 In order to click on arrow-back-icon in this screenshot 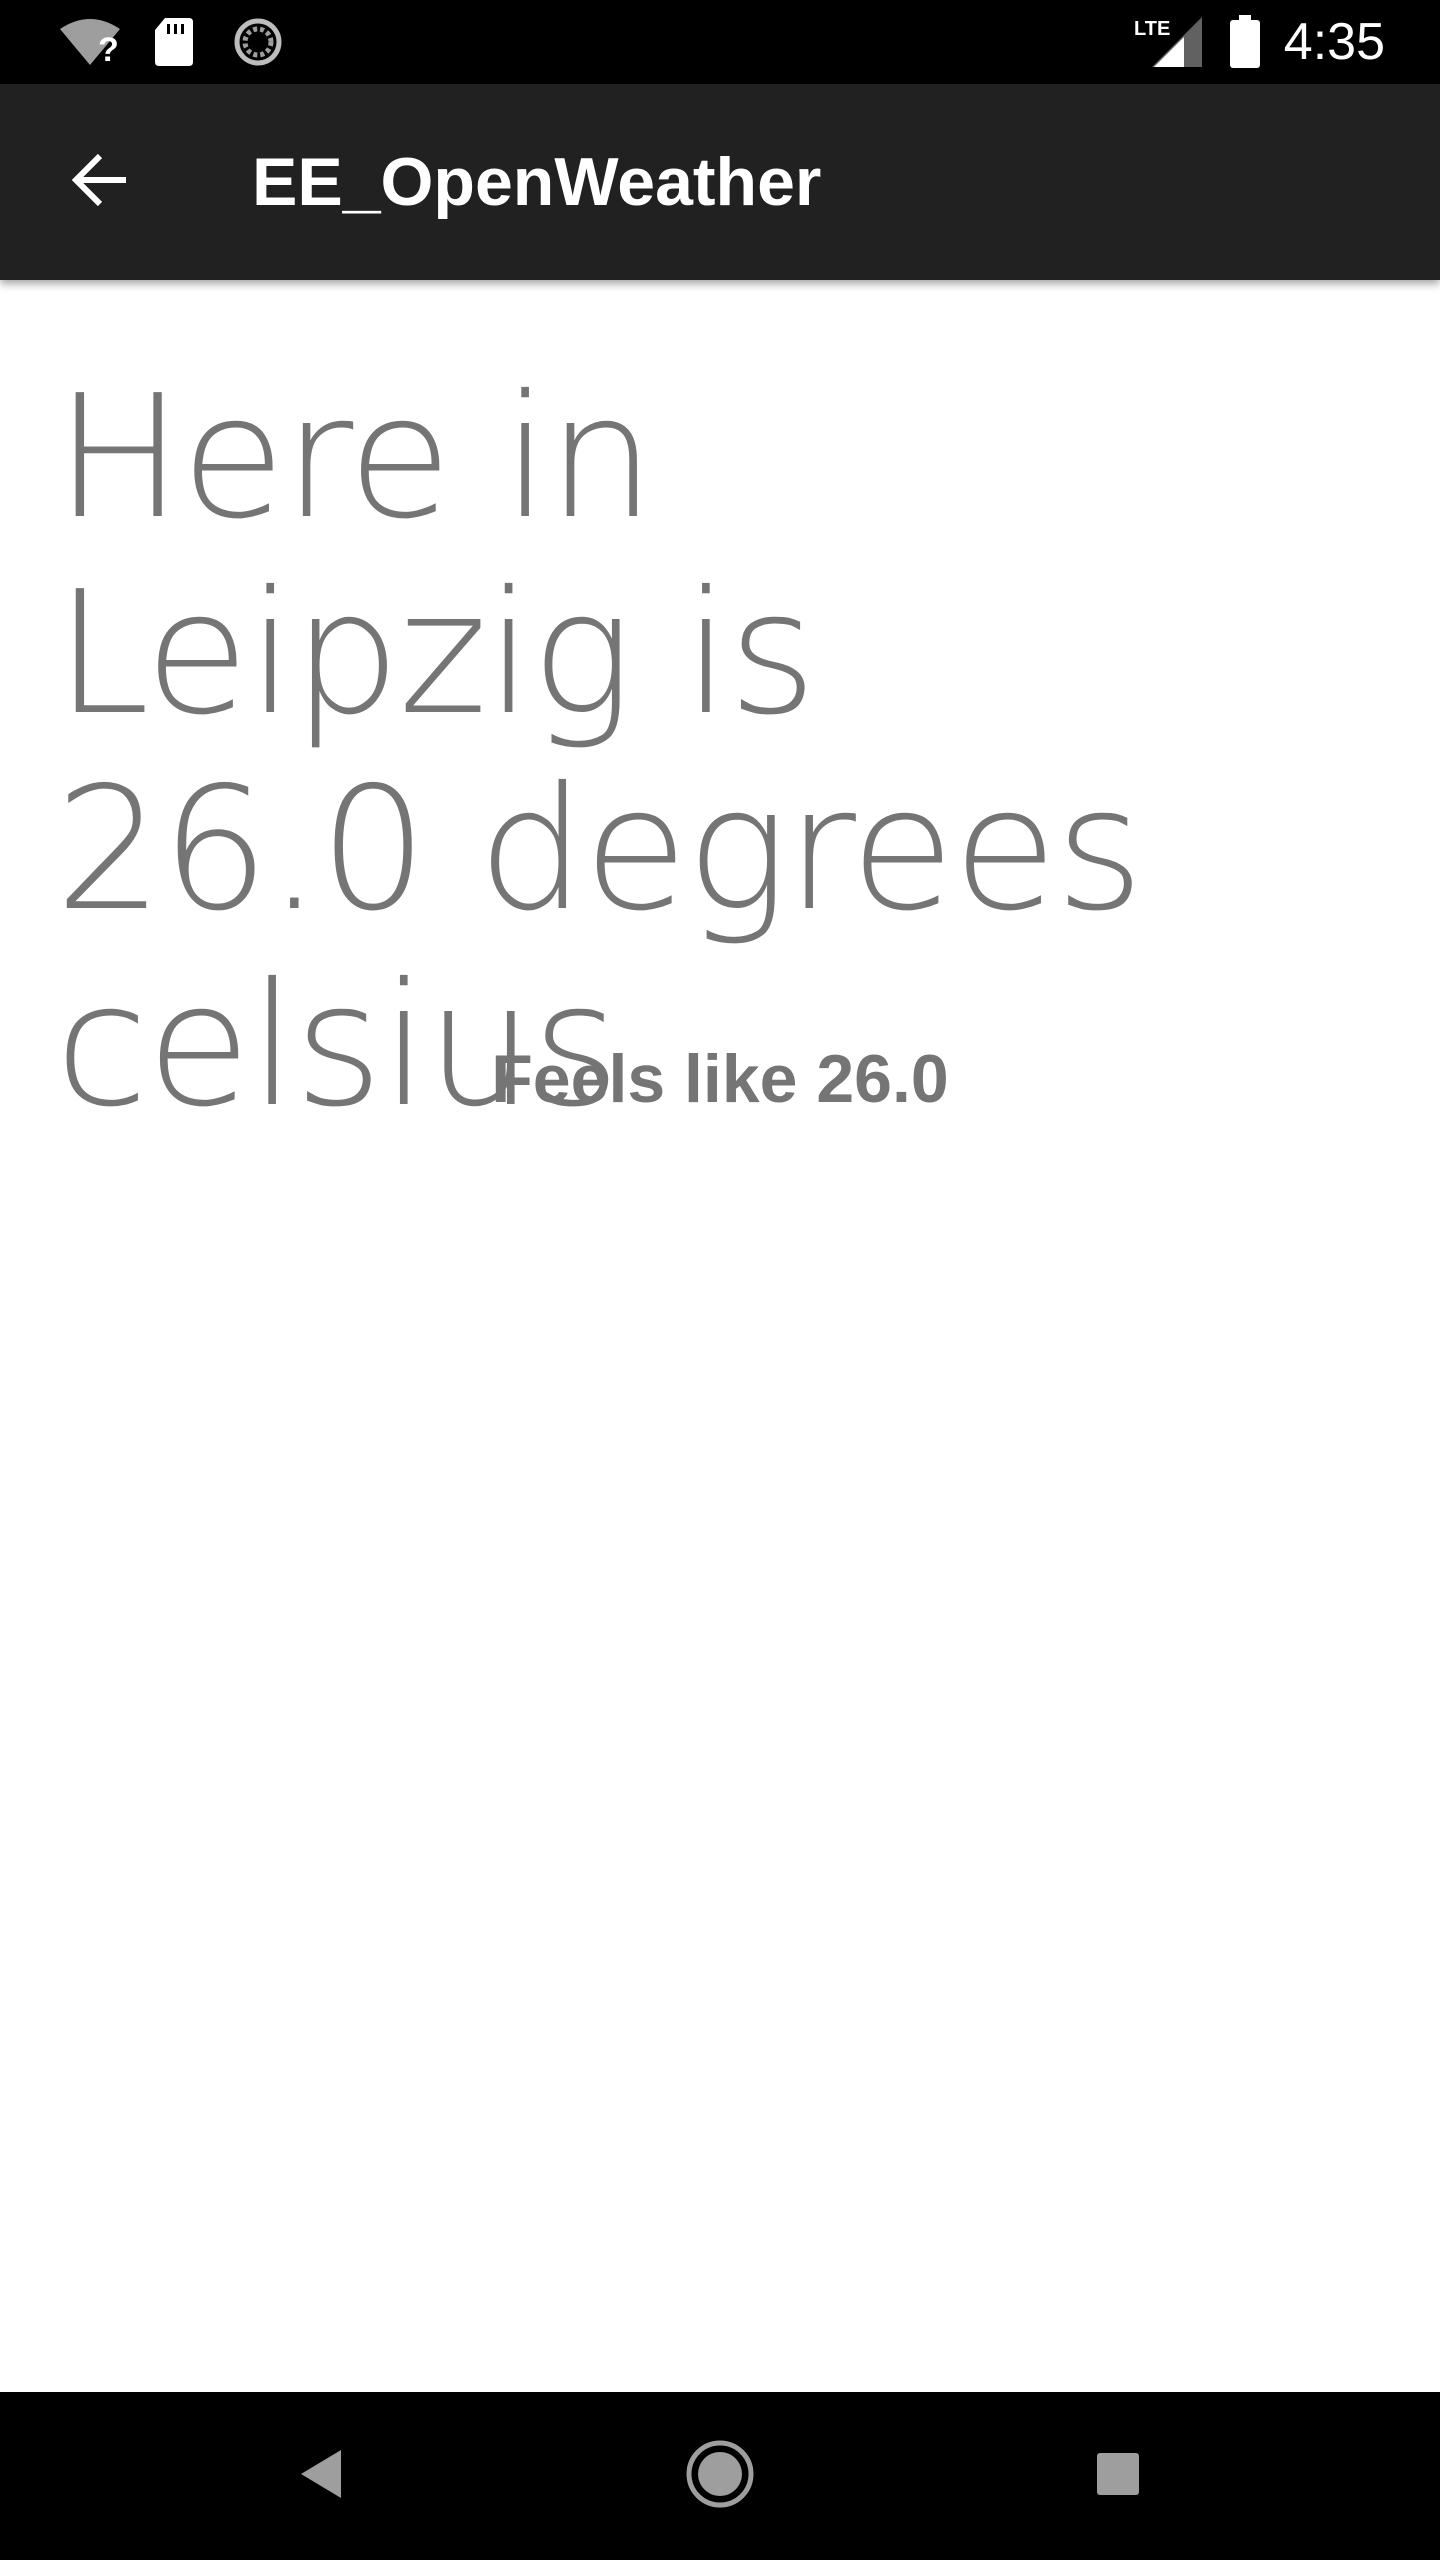, I will do `click(100, 182)`.